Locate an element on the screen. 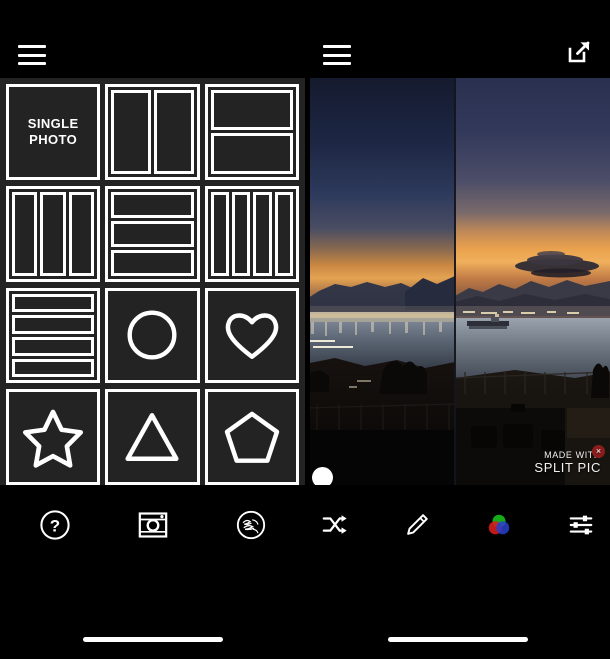 The image size is (610, 659). app-logo-button is located at coordinates (251, 525).